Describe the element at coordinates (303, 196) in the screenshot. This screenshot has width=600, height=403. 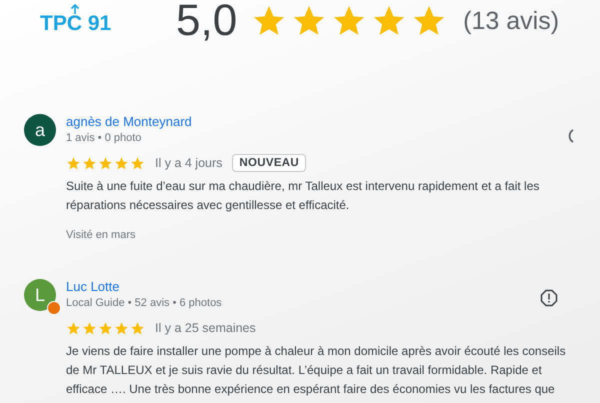
I see `review-text: Suite à une fuite d’eau sur ma chaudière, mr Talleux est intervenu rapidement et a fait les réparations nécessaires avec gentillesse et efficacité.` at that location.